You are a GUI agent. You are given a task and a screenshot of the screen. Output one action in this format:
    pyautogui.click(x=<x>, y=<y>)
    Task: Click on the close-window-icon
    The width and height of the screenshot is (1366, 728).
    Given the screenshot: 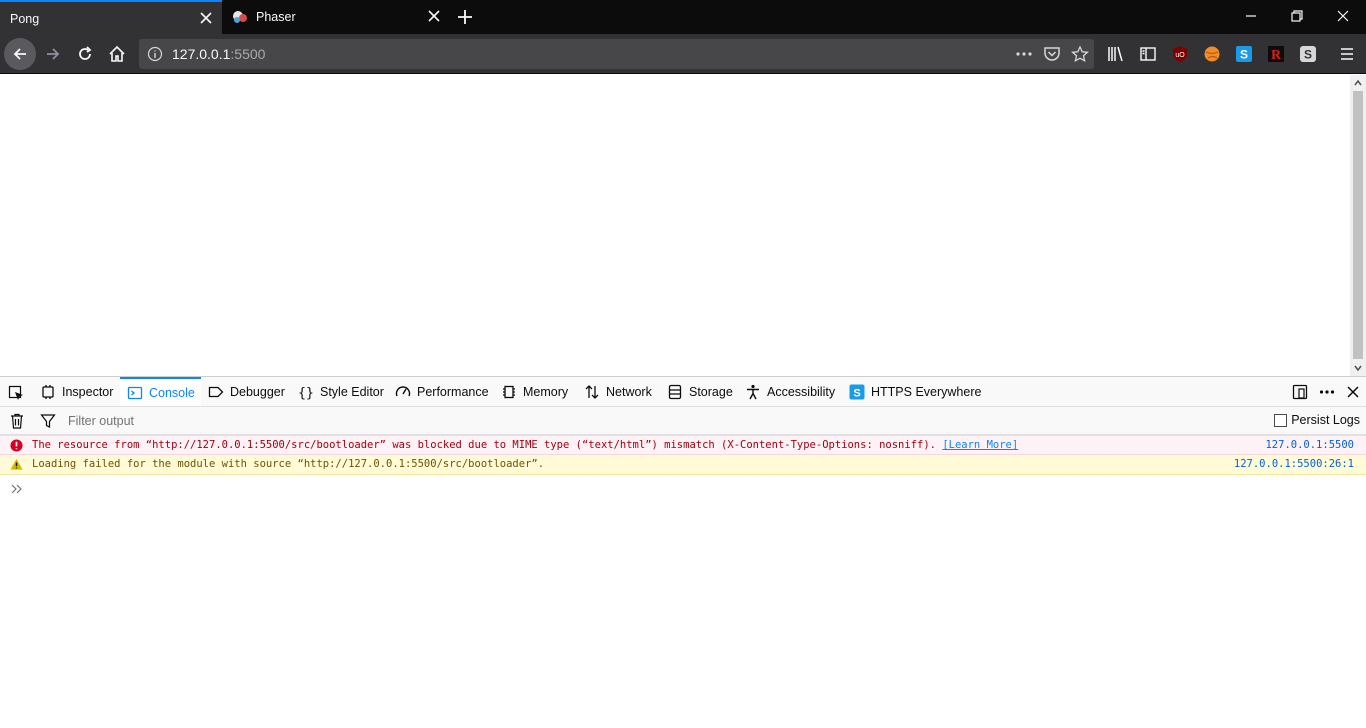 What is the action you would take?
    pyautogui.click(x=1343, y=16)
    